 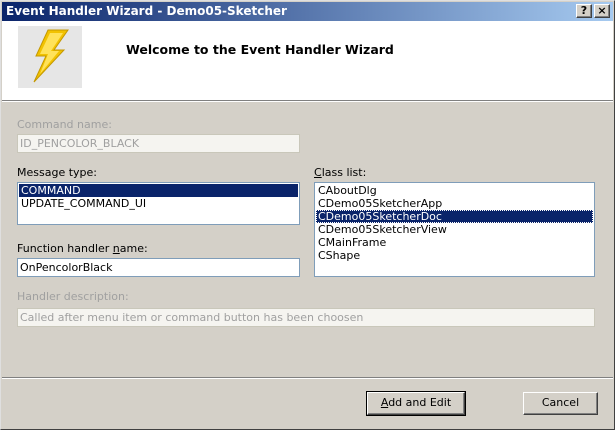 I want to click on message-type-label: Message type:, so click(x=57, y=172).